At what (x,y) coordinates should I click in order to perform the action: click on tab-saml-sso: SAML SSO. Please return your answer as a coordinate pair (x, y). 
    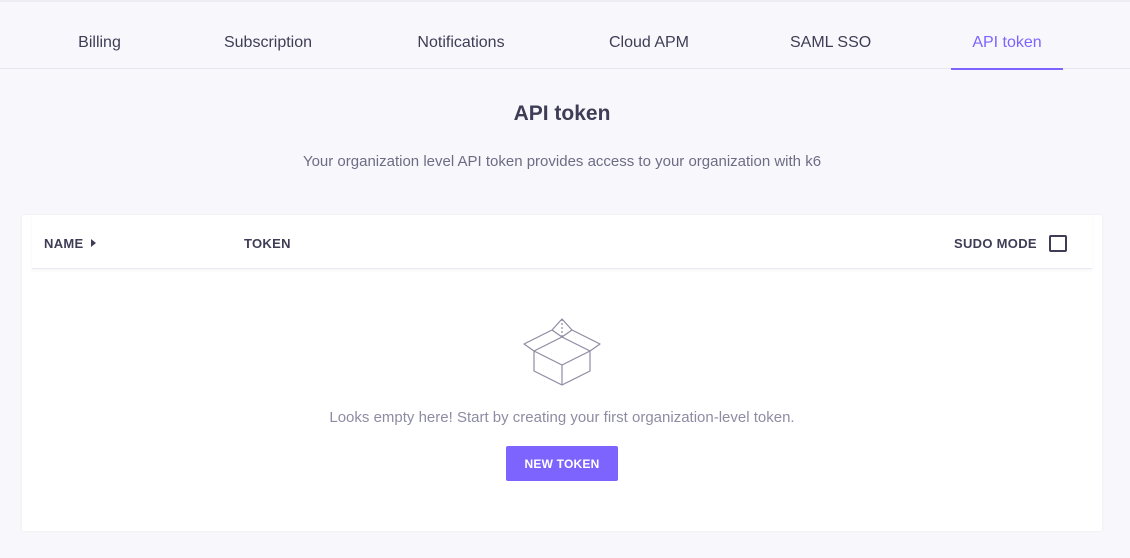
    Looking at the image, I should click on (830, 51).